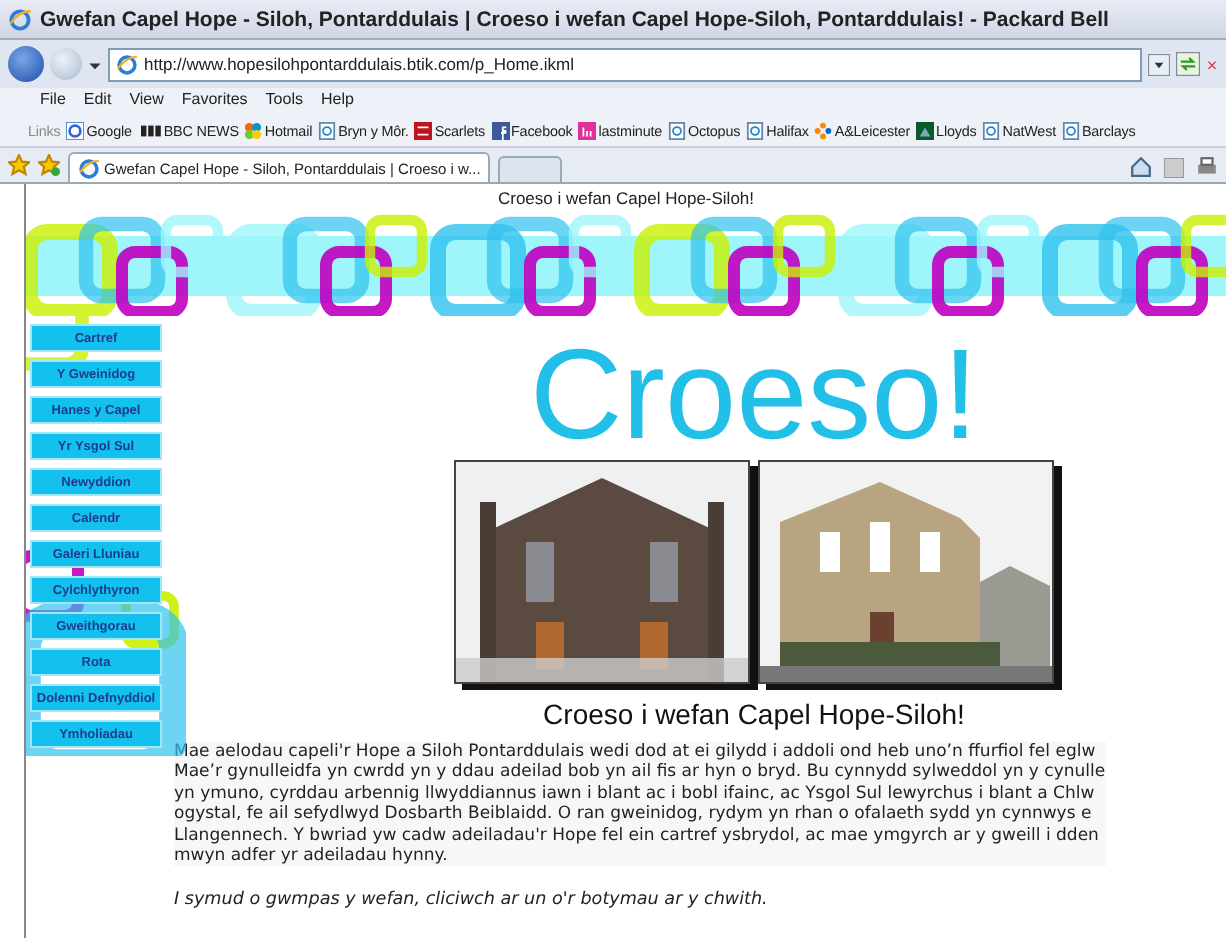 This screenshot has height=938, width=1226. What do you see at coordinates (49, 165) in the screenshot?
I see `star-add-icon` at bounding box center [49, 165].